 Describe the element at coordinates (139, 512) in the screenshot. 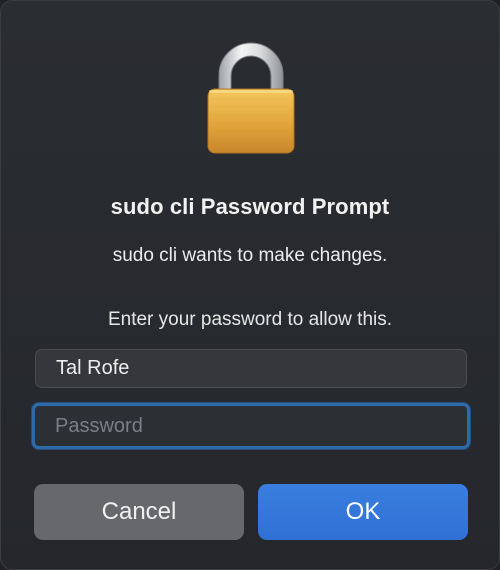

I see `cancel-button: Cancel` at that location.